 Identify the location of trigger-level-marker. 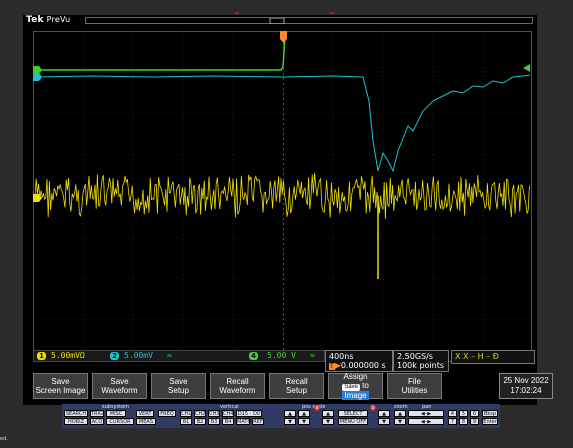
(526, 68).